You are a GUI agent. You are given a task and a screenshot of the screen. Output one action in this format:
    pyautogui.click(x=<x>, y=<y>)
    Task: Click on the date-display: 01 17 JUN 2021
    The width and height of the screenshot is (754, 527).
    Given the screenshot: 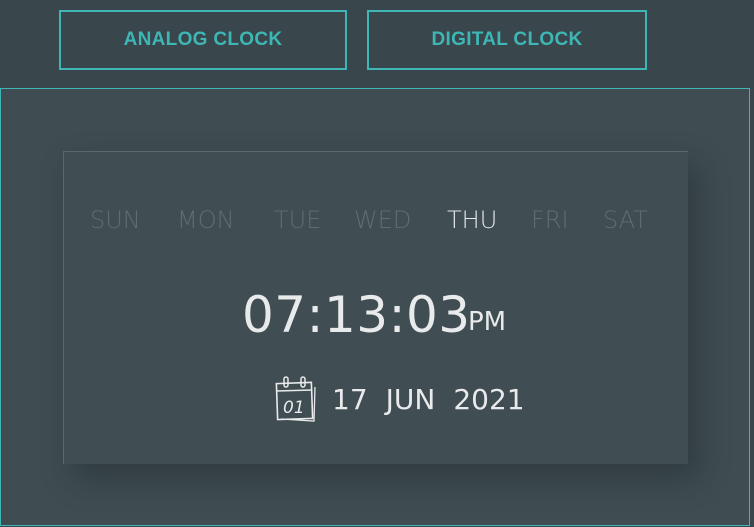 What is the action you would take?
    pyautogui.click(x=408, y=399)
    